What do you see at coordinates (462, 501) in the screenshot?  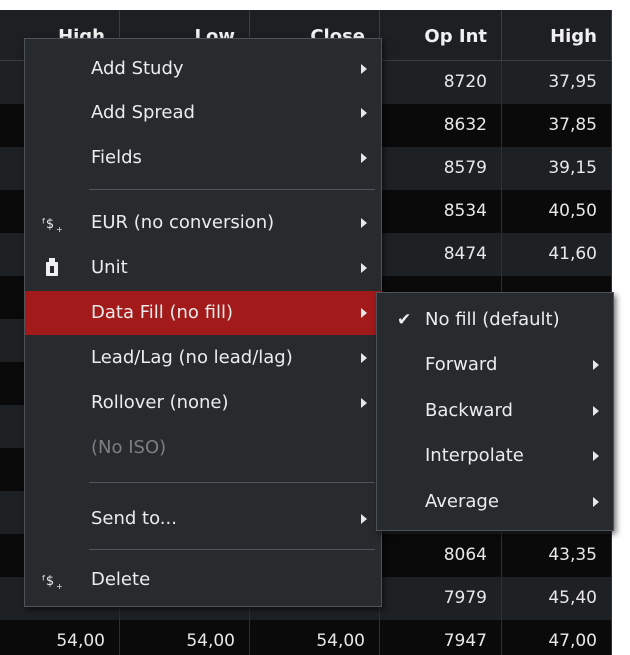 I see `submenu-item-label: Average` at bounding box center [462, 501].